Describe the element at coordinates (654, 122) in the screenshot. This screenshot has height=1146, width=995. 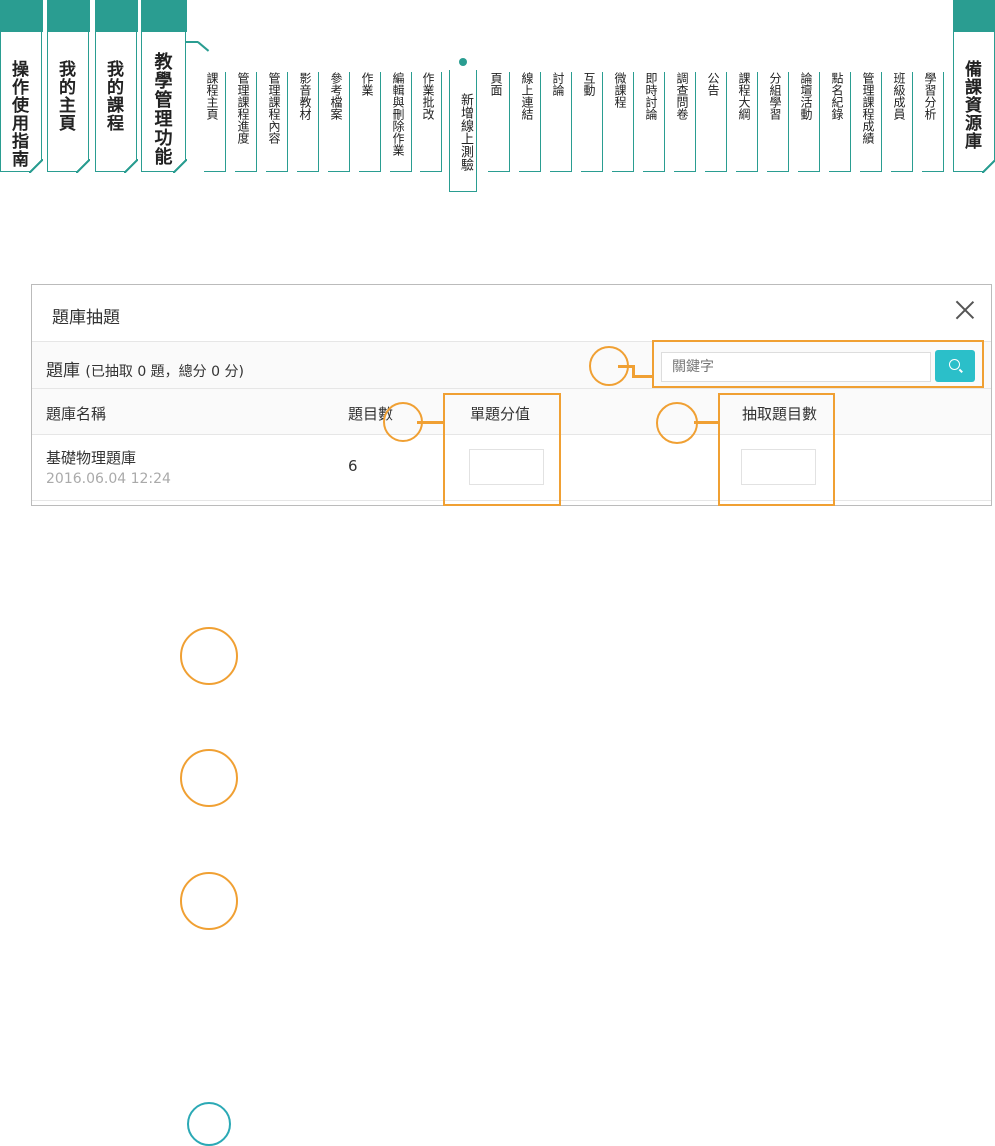
I see `nav-item-14: 即時討論` at that location.